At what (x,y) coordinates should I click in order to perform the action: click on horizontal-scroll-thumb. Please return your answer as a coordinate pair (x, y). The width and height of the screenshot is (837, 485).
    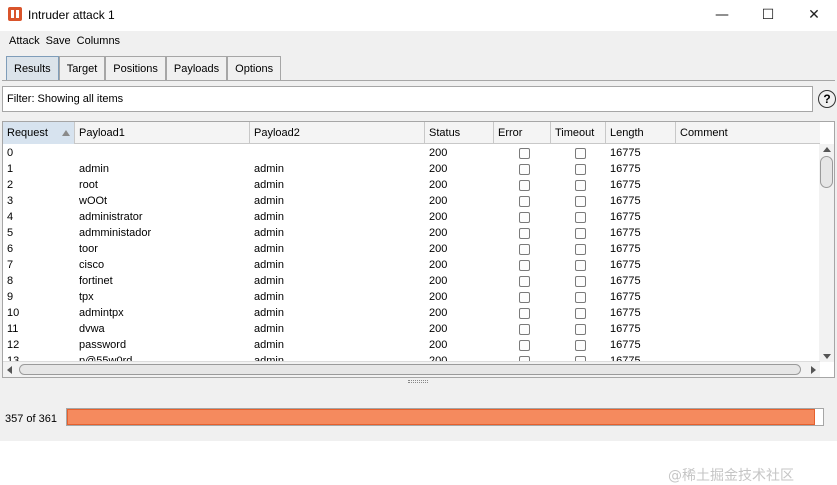
    Looking at the image, I should click on (410, 369).